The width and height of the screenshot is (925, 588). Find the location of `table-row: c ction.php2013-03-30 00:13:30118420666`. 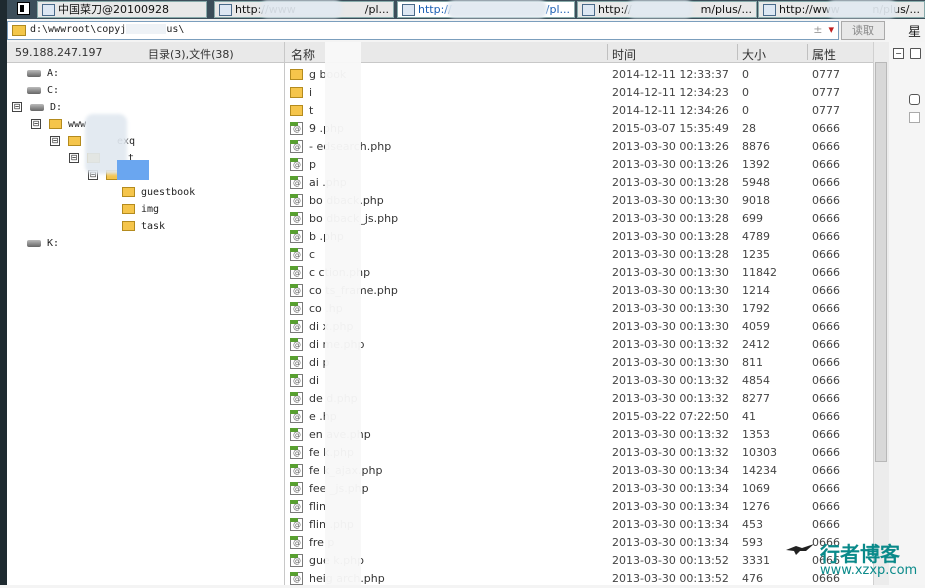

table-row: c ction.php2013-03-30 00:13:30118420666 is located at coordinates (579, 273).